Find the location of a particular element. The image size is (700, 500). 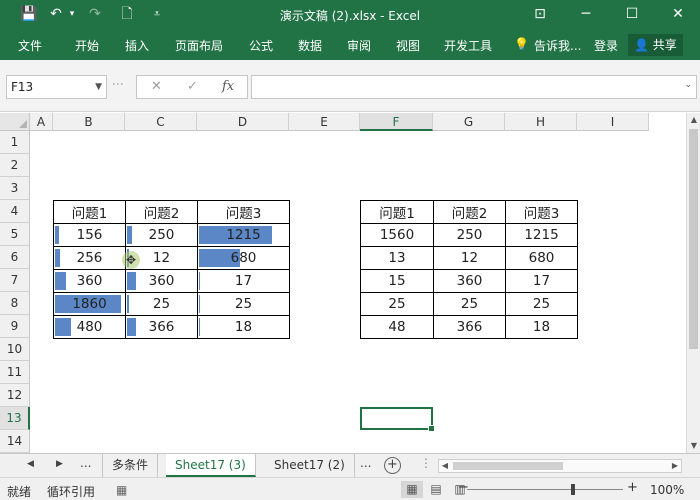

macro-record-icon: ▦ is located at coordinates (121, 490).